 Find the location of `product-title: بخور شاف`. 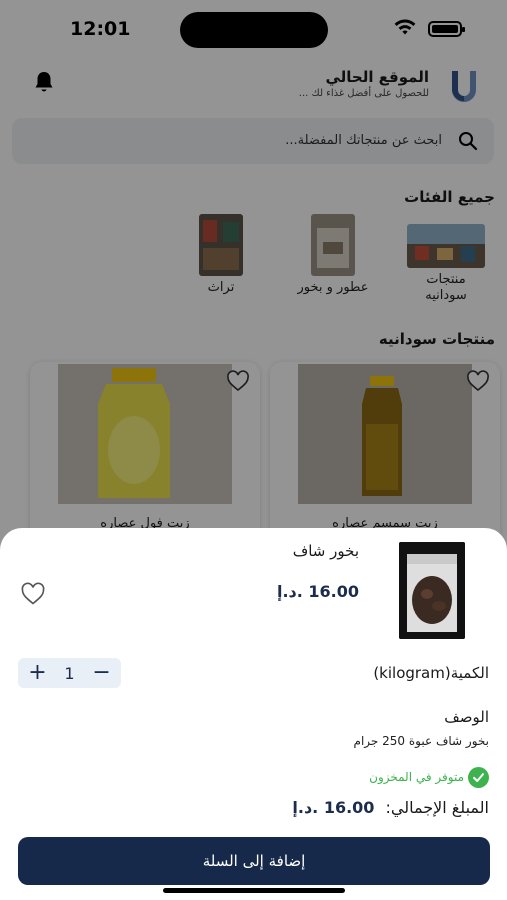

product-title: بخور شاف is located at coordinates (325, 551).